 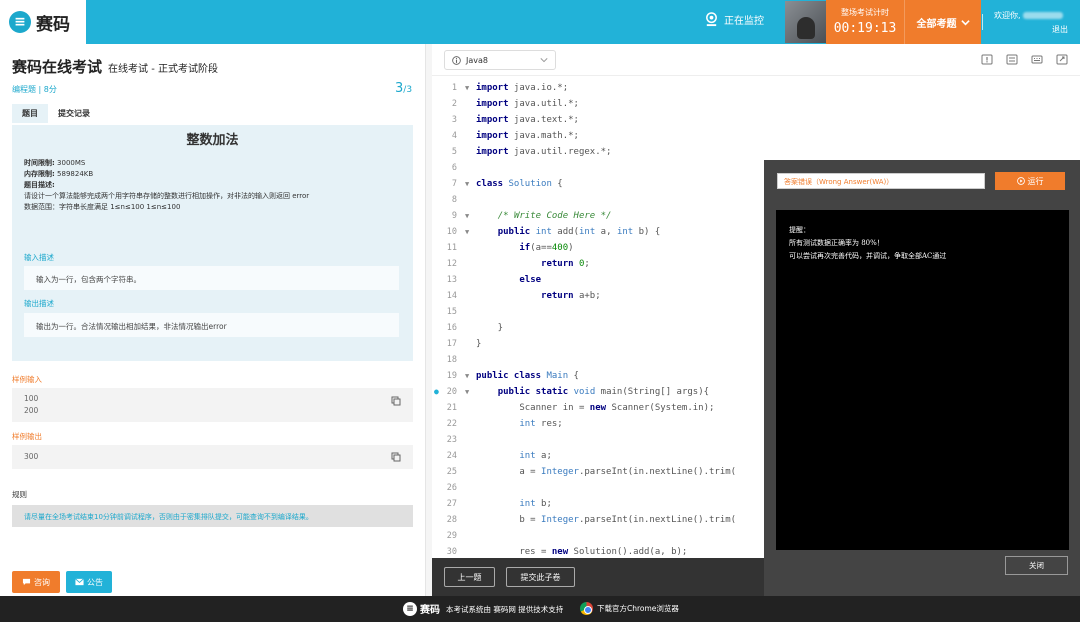 I want to click on chrome-download-link: 下载官方Chrome浏览器, so click(x=629, y=608).